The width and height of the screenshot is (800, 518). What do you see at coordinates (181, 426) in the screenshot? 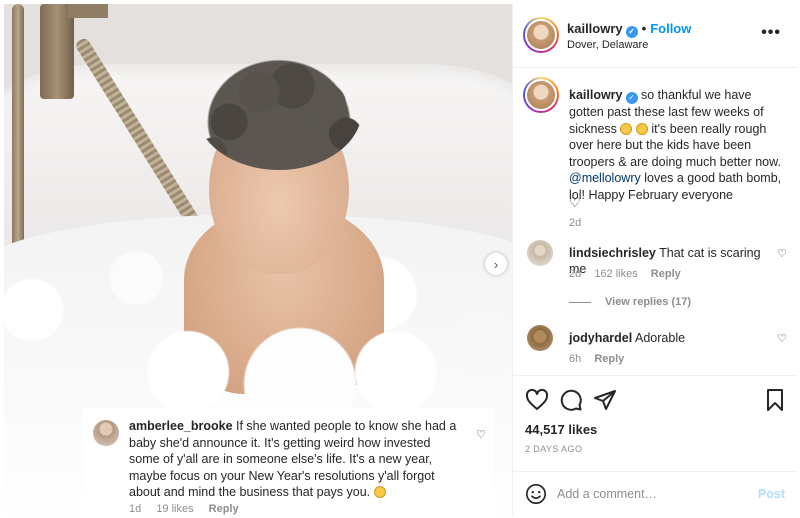
I see `comment-username: amberlee_brooke` at bounding box center [181, 426].